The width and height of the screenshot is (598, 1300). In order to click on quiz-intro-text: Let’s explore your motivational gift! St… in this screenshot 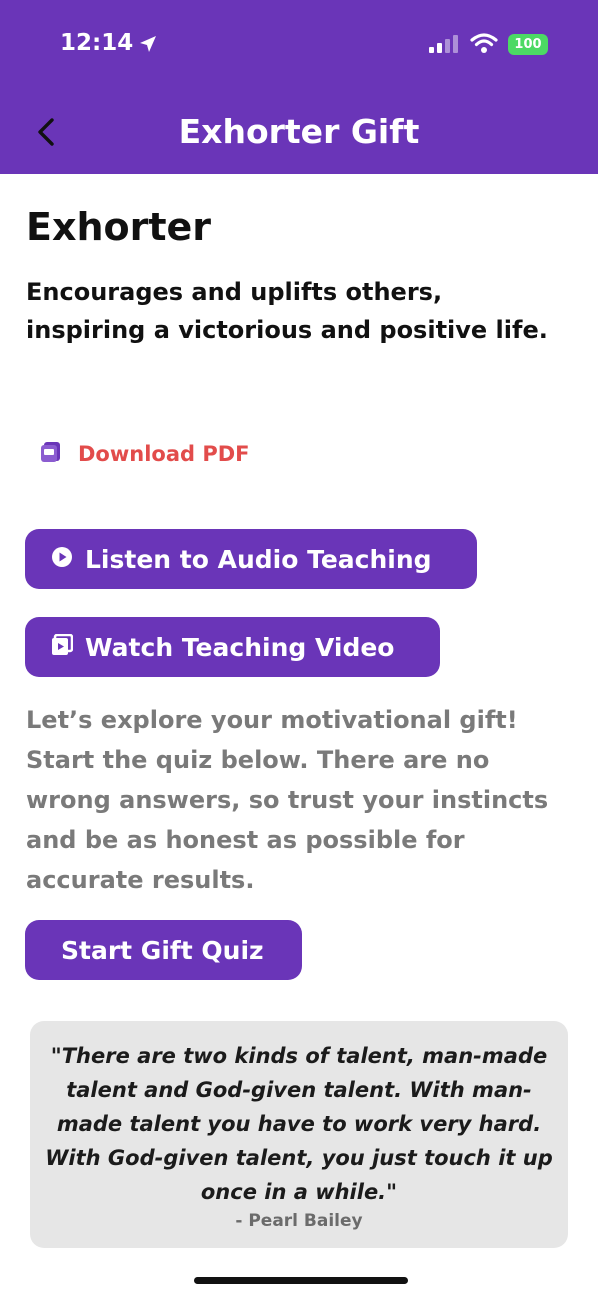, I will do `click(287, 800)`.